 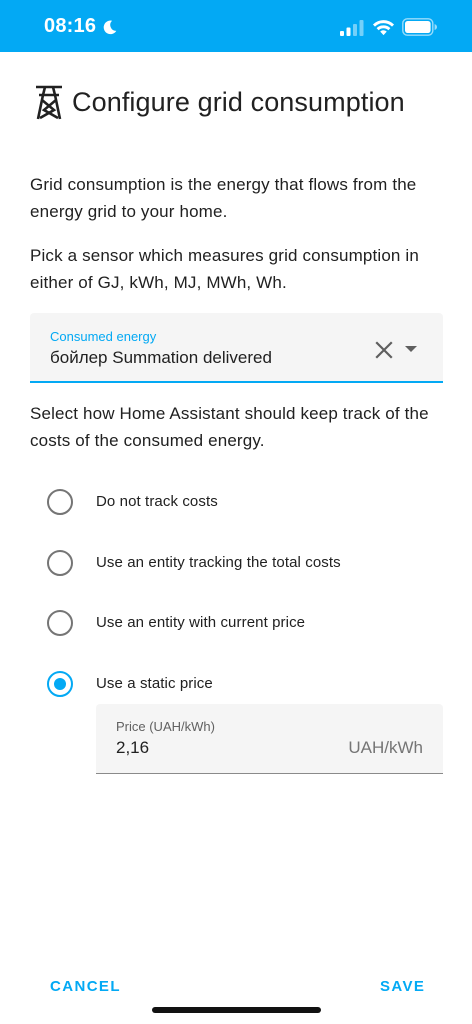 What do you see at coordinates (352, 28) in the screenshot?
I see `signal-icon` at bounding box center [352, 28].